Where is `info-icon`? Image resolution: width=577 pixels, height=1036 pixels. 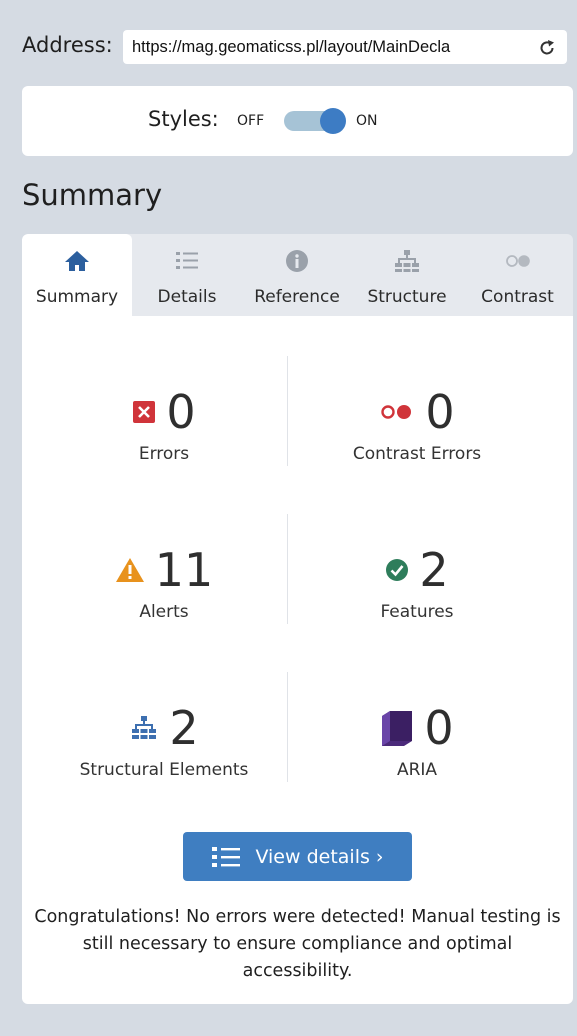 info-icon is located at coordinates (297, 261).